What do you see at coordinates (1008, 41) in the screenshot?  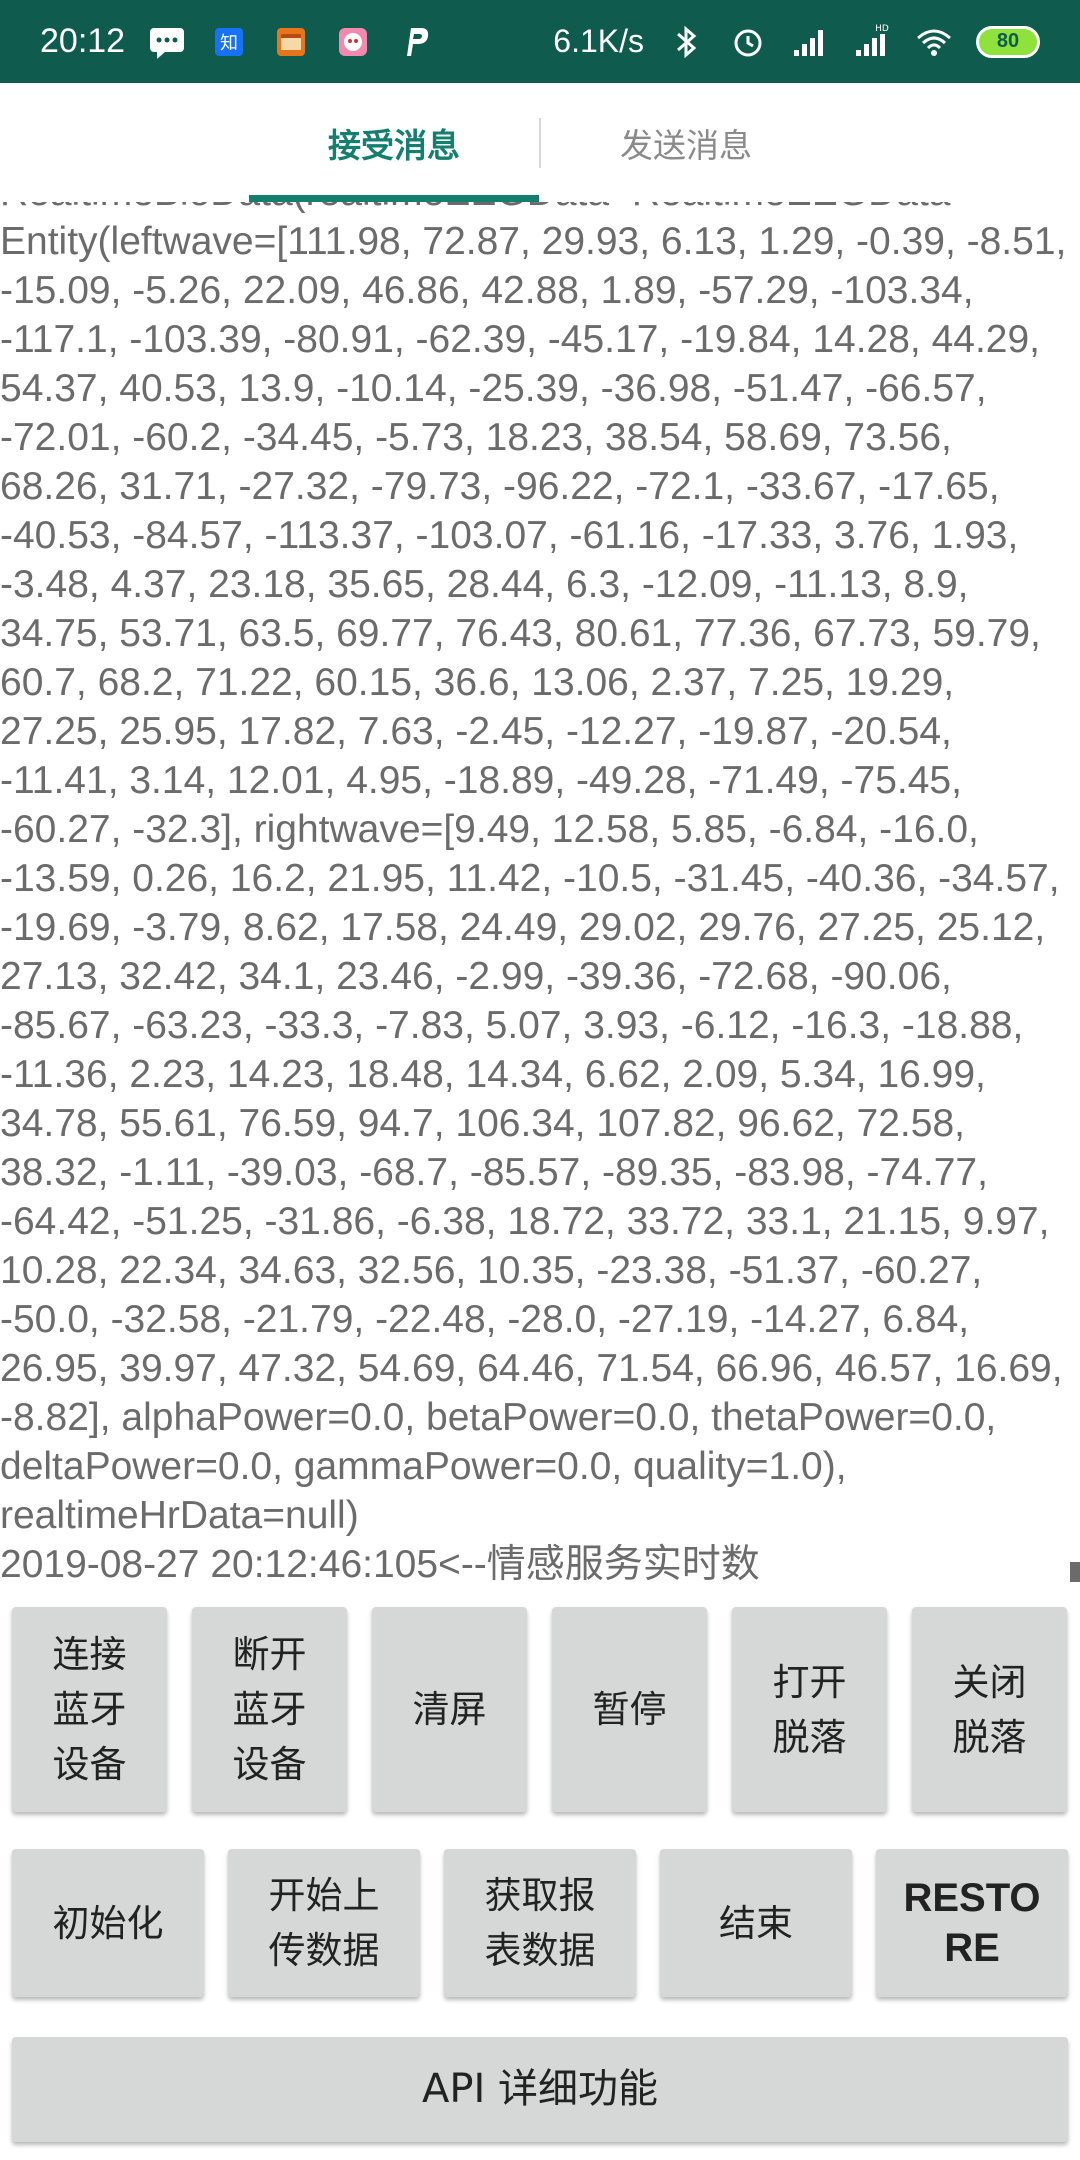 I see `battery-indicator: 80` at bounding box center [1008, 41].